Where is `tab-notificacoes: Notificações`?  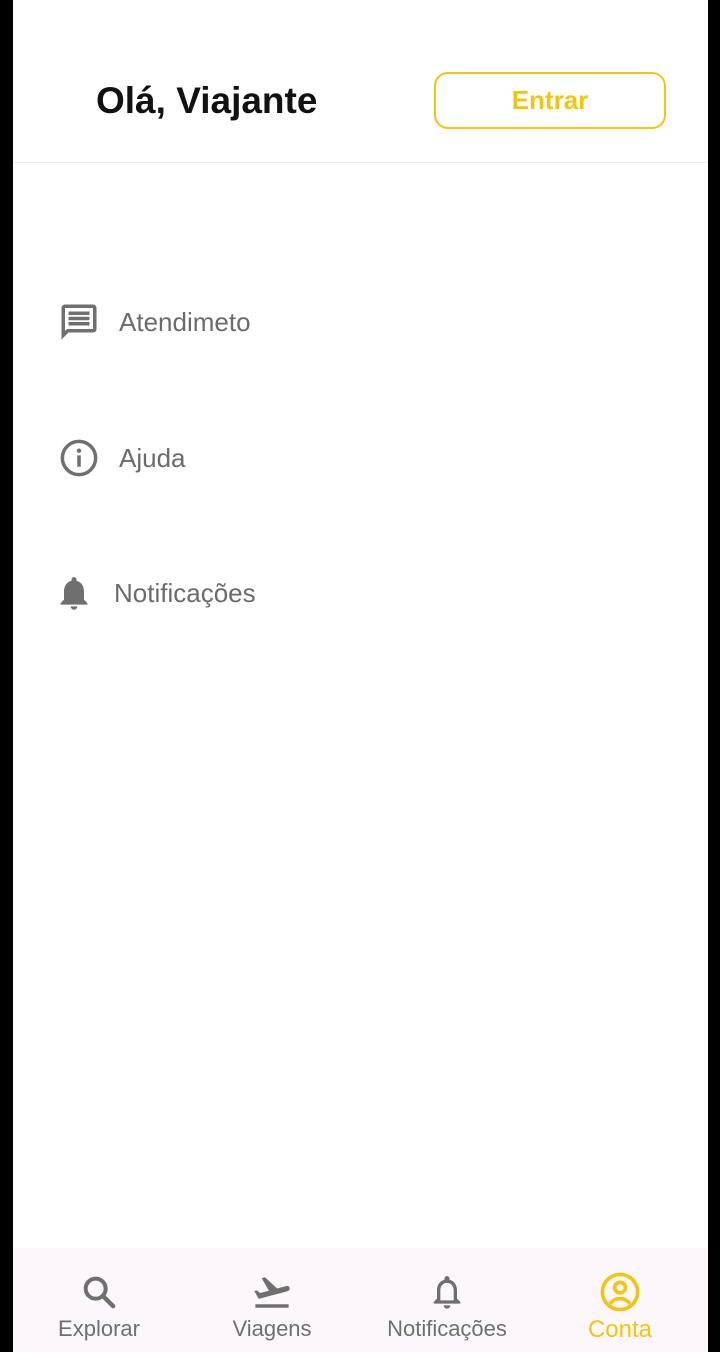
tab-notificacoes: Notificações is located at coordinates (447, 1300).